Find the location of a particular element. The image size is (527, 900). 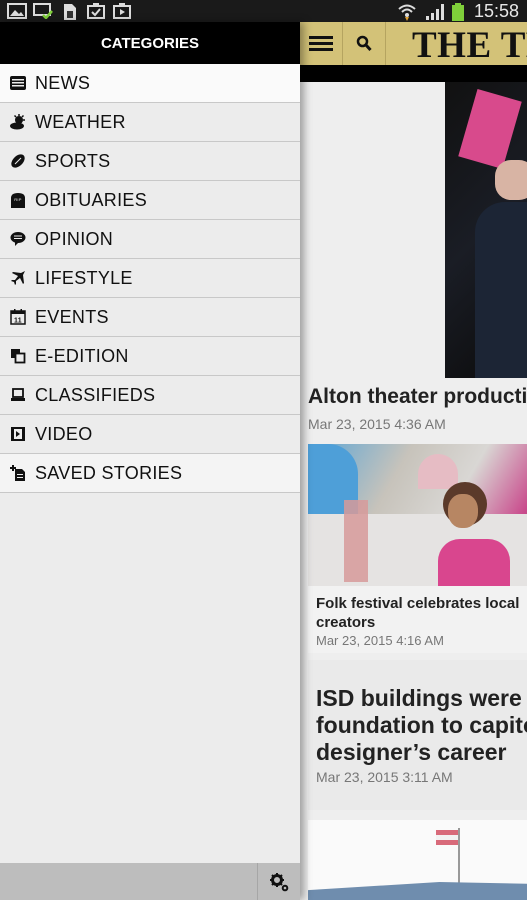

svg-text: RIP is located at coordinates (18, 199).